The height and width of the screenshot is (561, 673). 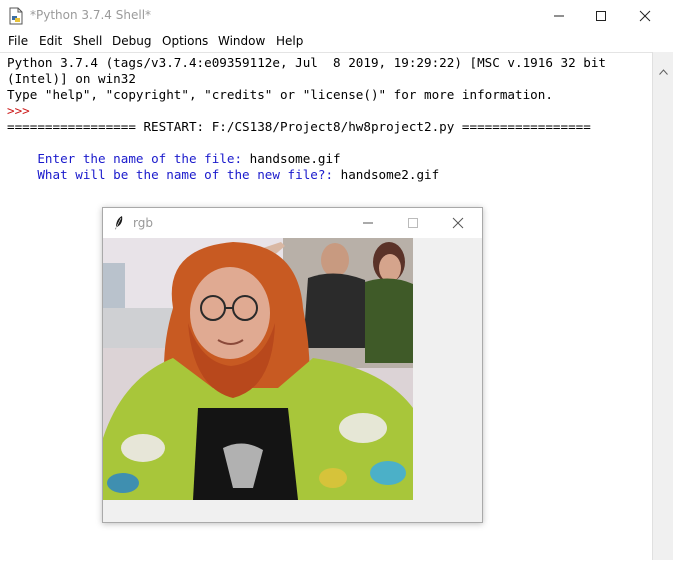 I want to click on scroll-up-icon, so click(x=663, y=69).